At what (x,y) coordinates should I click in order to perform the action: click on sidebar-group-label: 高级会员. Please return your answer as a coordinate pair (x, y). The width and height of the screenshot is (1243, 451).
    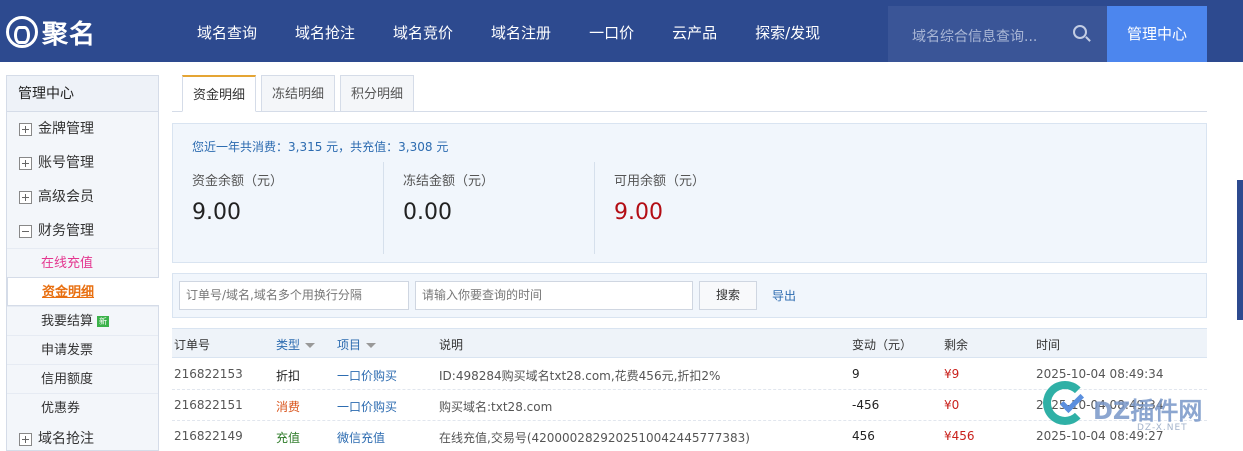
    Looking at the image, I should click on (66, 197).